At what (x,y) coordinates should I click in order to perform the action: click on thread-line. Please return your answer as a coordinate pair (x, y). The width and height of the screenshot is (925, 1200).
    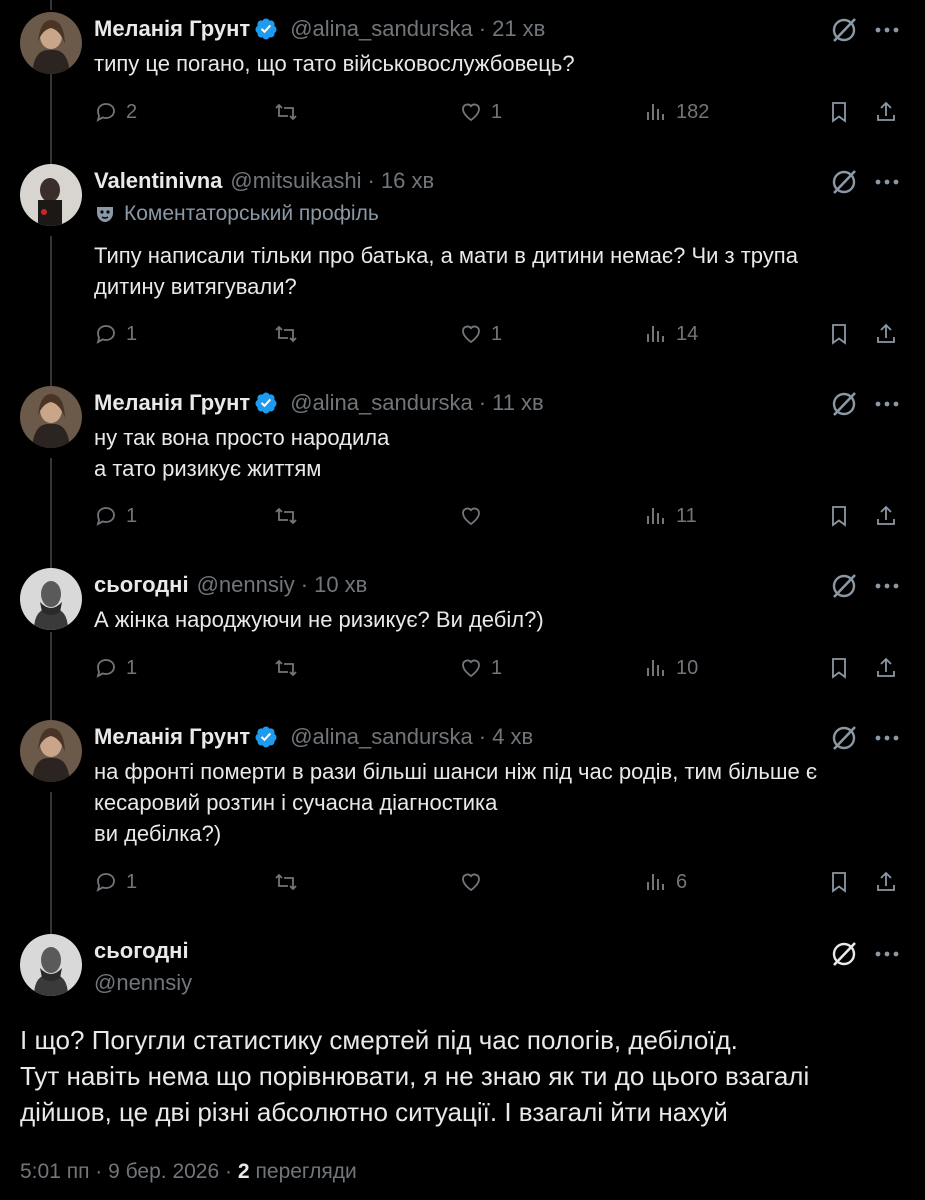
    Looking at the image, I should click on (51, 5).